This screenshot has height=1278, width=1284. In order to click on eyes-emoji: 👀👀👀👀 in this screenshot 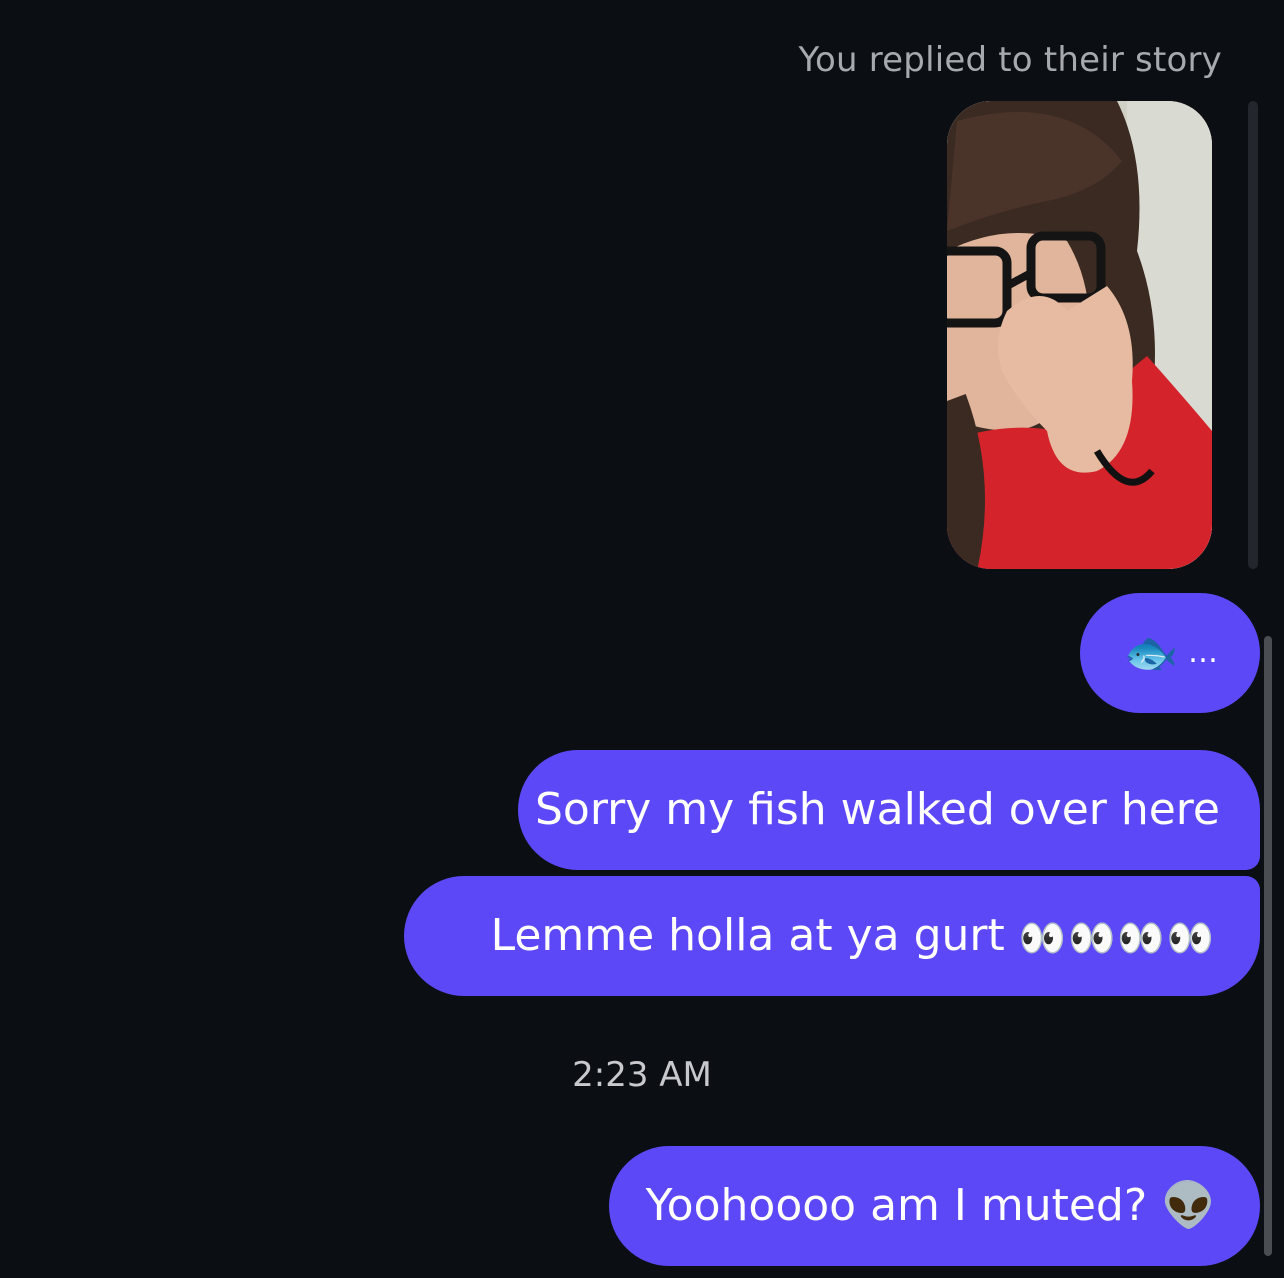, I will do `click(1117, 938)`.